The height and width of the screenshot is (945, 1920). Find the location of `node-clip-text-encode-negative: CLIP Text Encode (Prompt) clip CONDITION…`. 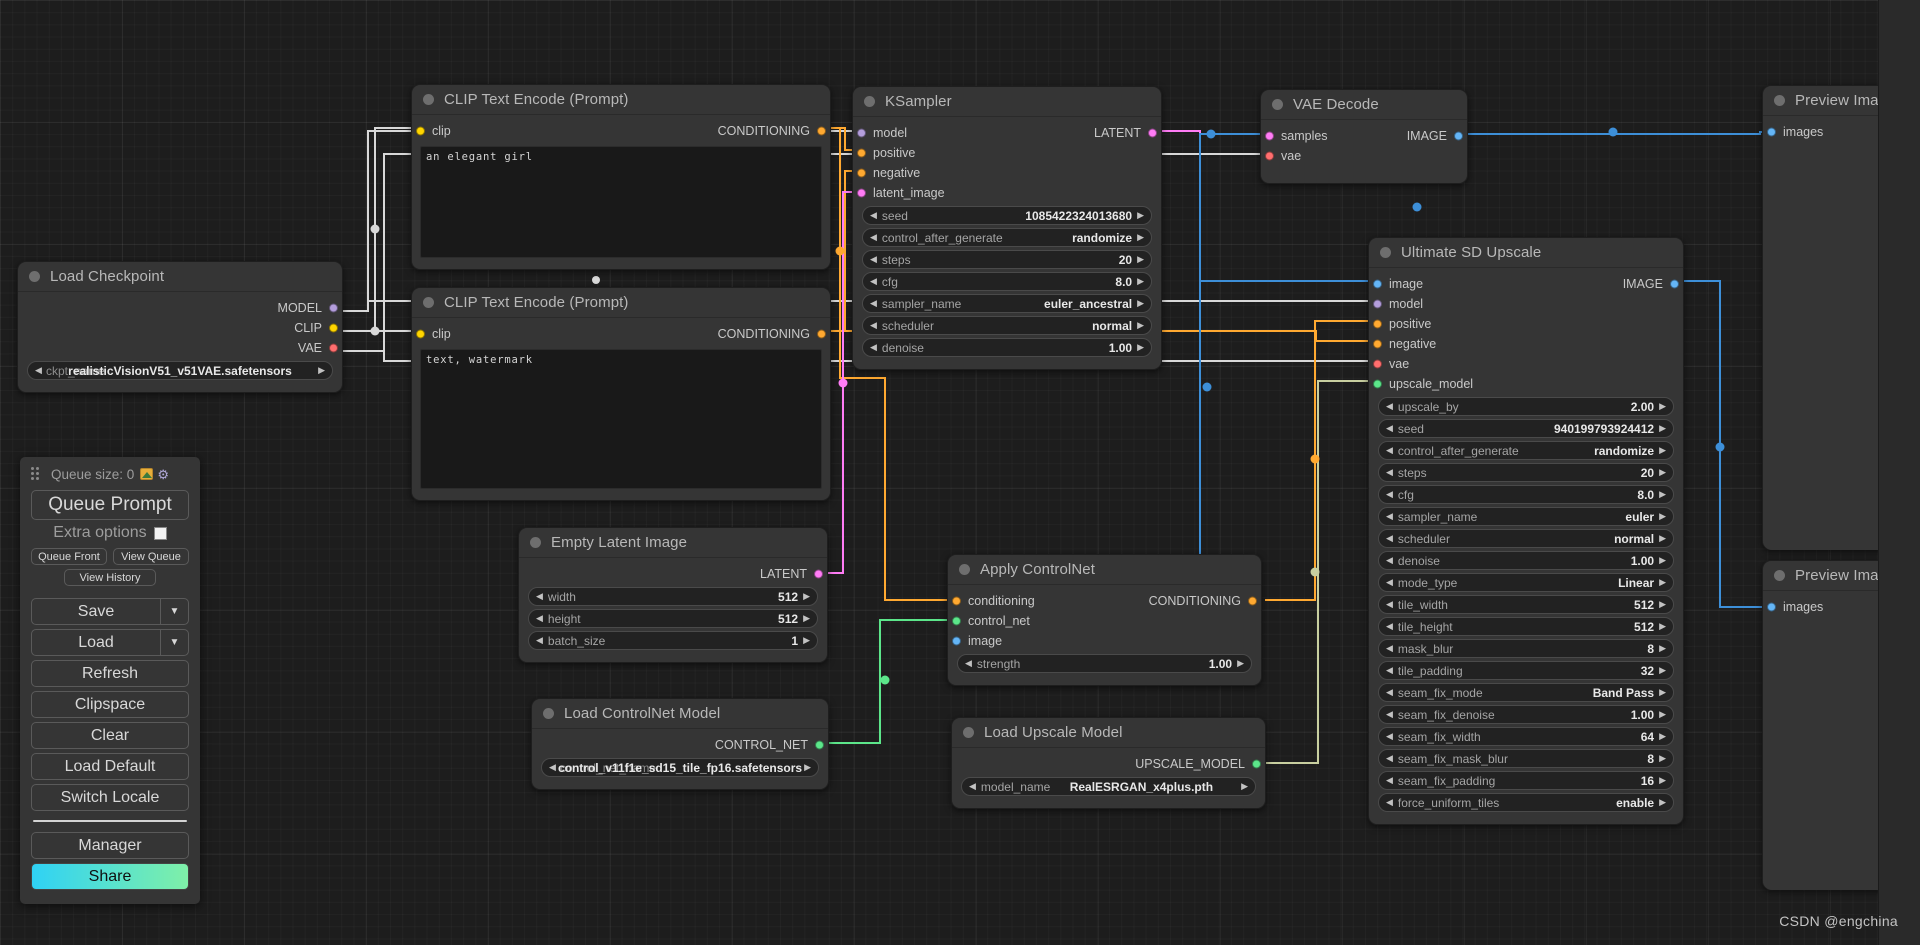

node-clip-text-encode-negative: CLIP Text Encode (Prompt) clip CONDITION… is located at coordinates (621, 394).